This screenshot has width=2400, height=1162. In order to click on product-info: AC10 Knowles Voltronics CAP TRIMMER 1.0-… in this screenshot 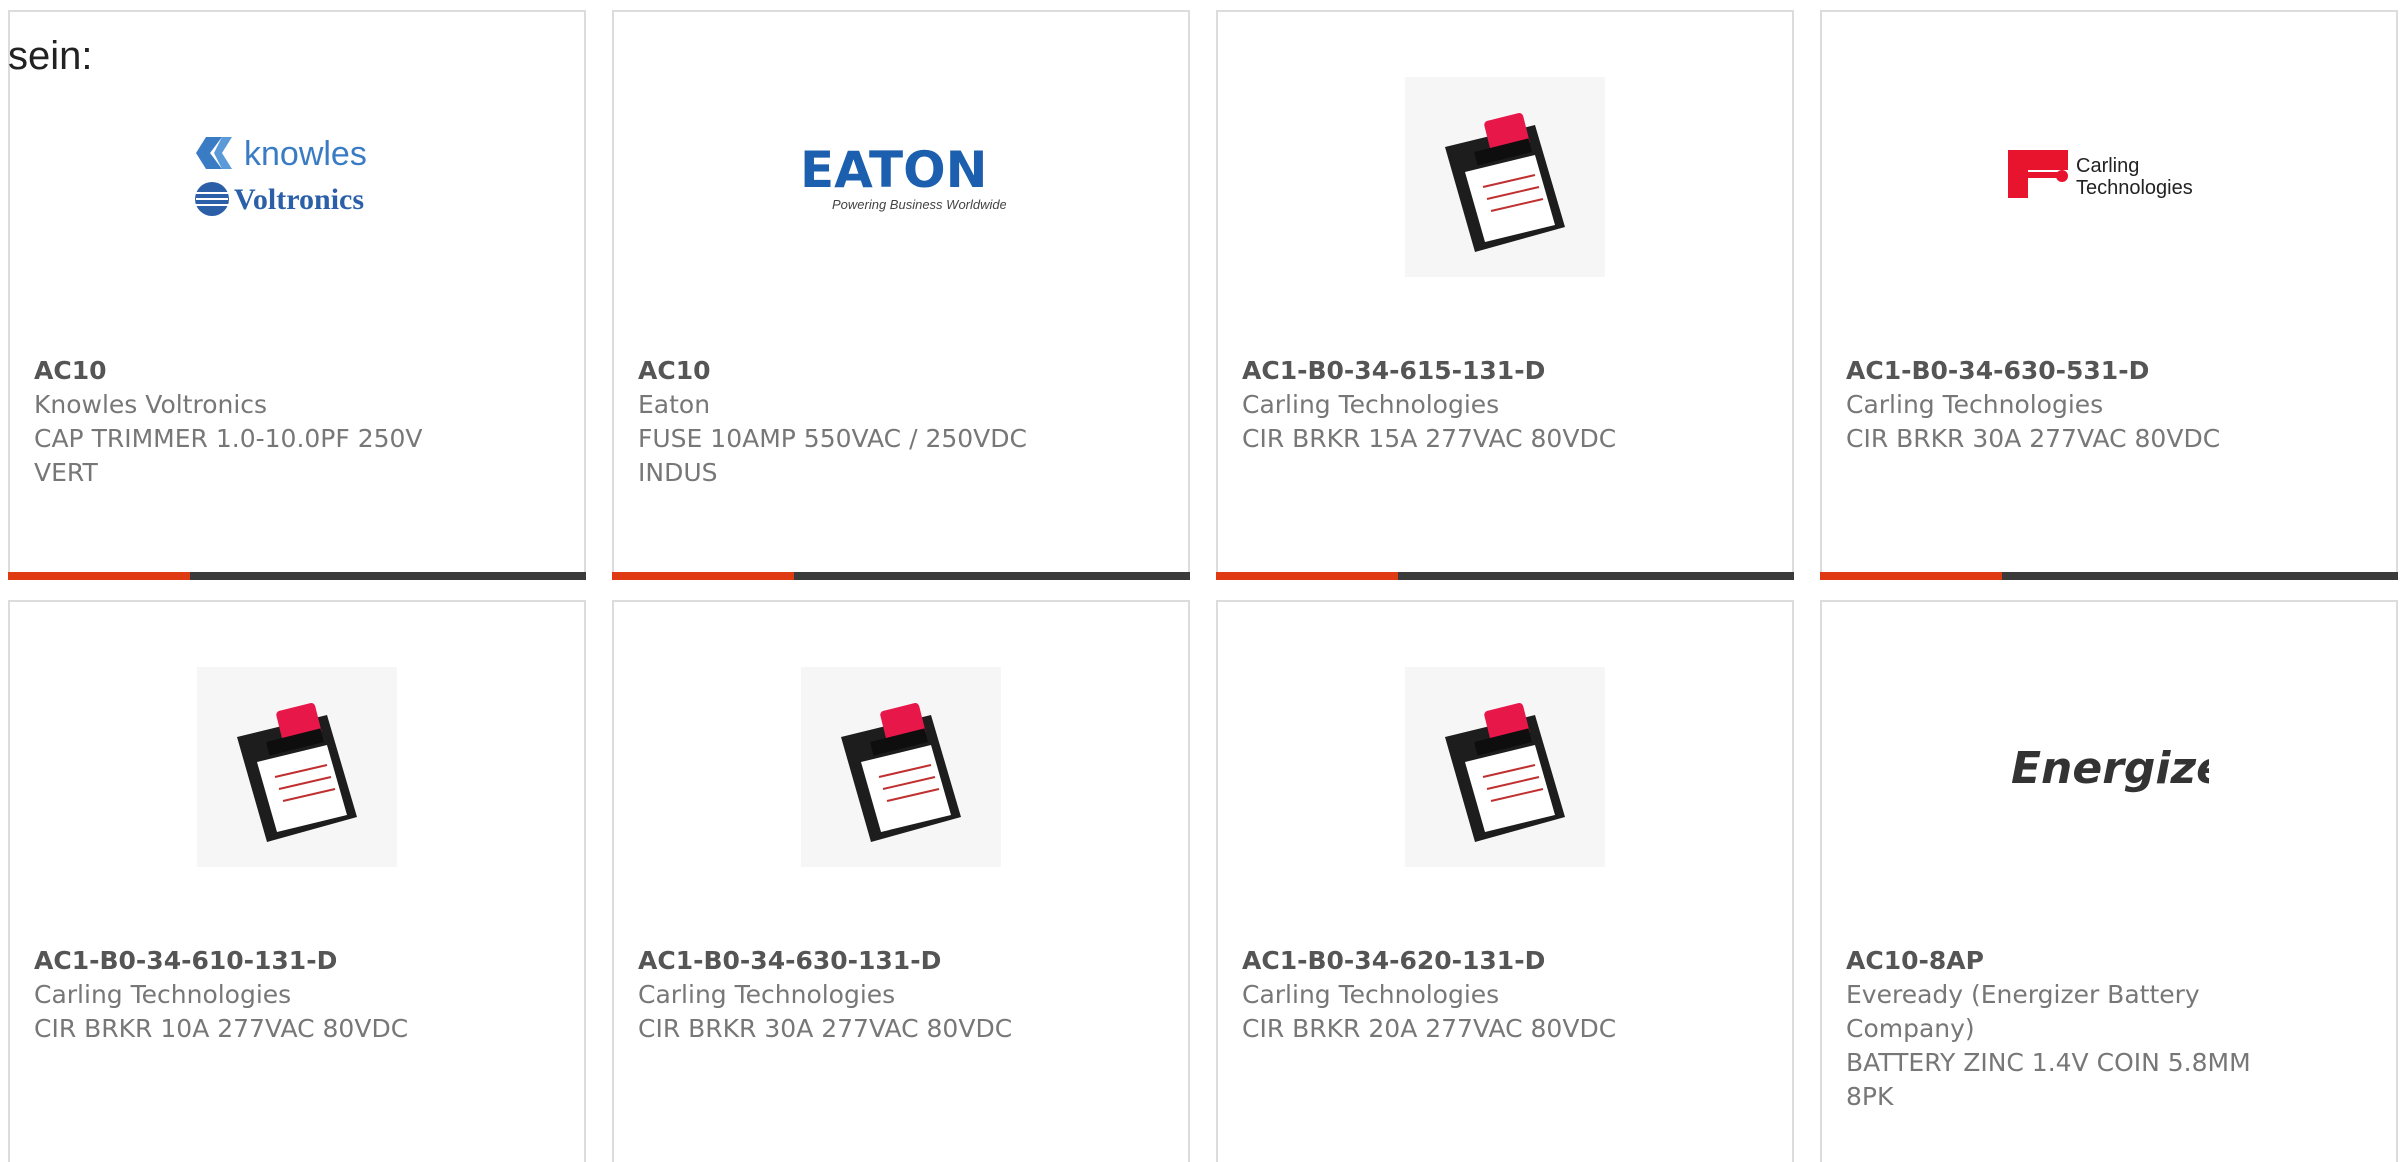, I will do `click(297, 422)`.